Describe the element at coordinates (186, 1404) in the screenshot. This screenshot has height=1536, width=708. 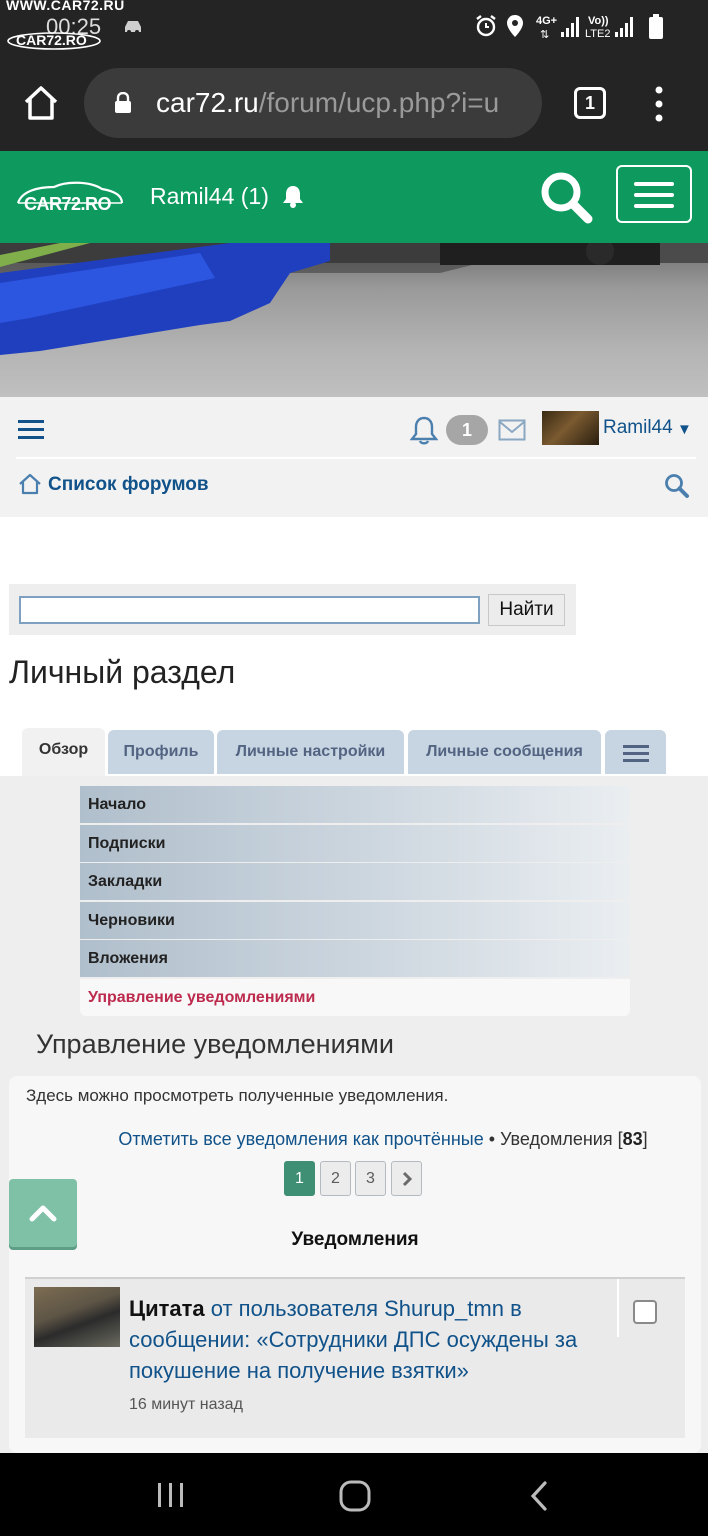
I see `notification-time: 16 минут назад` at that location.